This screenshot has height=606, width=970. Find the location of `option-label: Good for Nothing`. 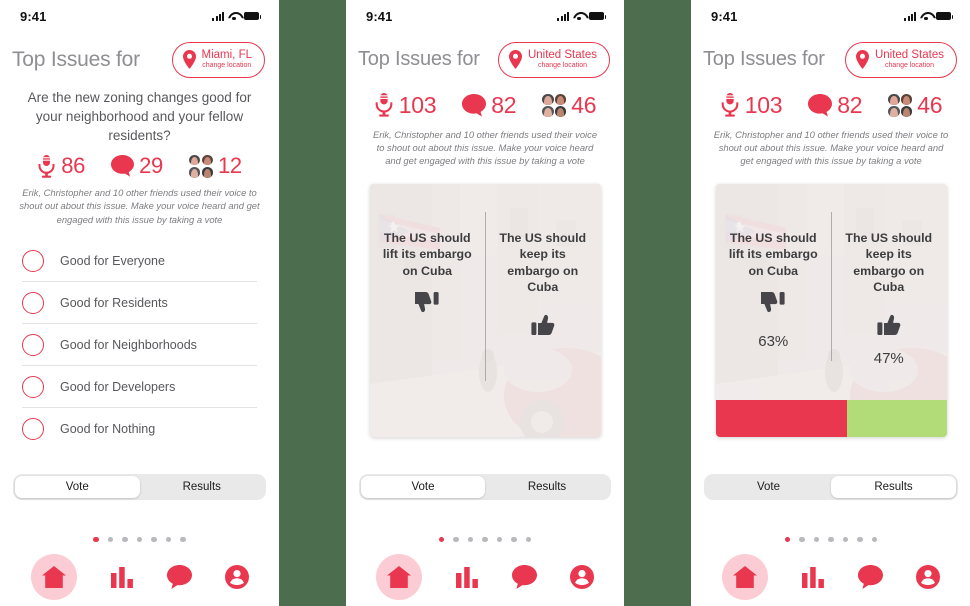

option-label: Good for Nothing is located at coordinates (108, 429).